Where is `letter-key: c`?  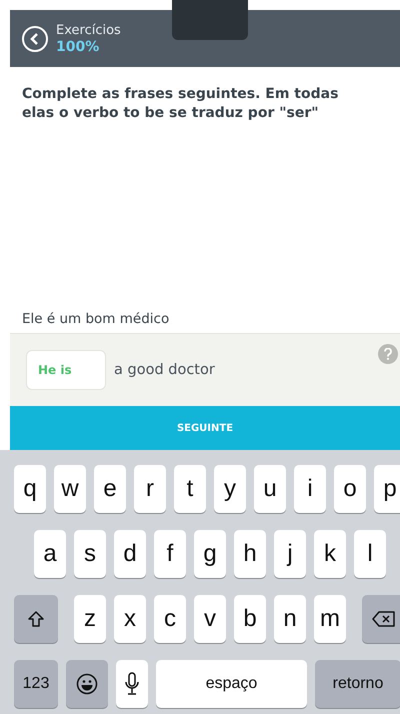
letter-key: c is located at coordinates (170, 619).